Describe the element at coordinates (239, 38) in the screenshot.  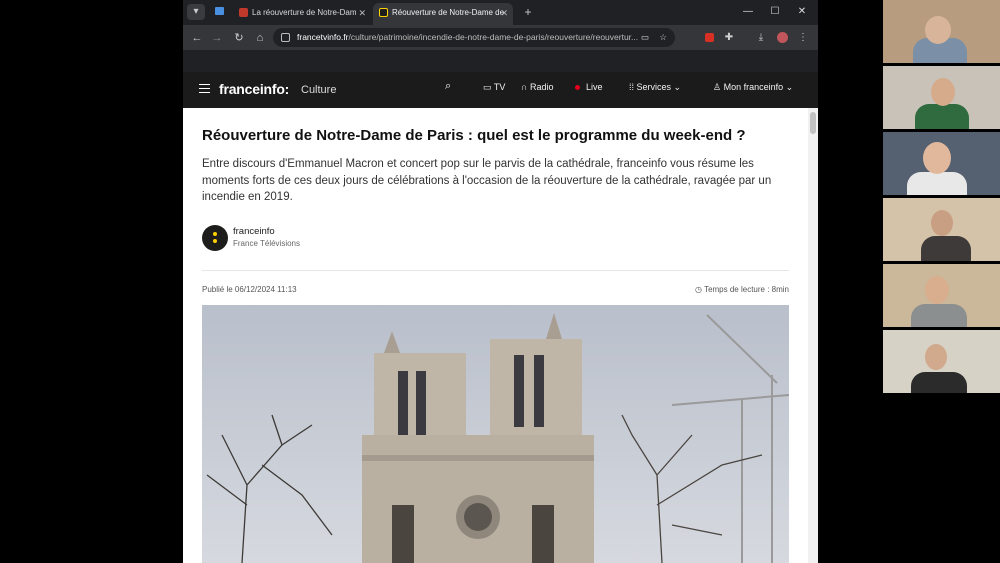
I see `reload-icon: ↻` at that location.